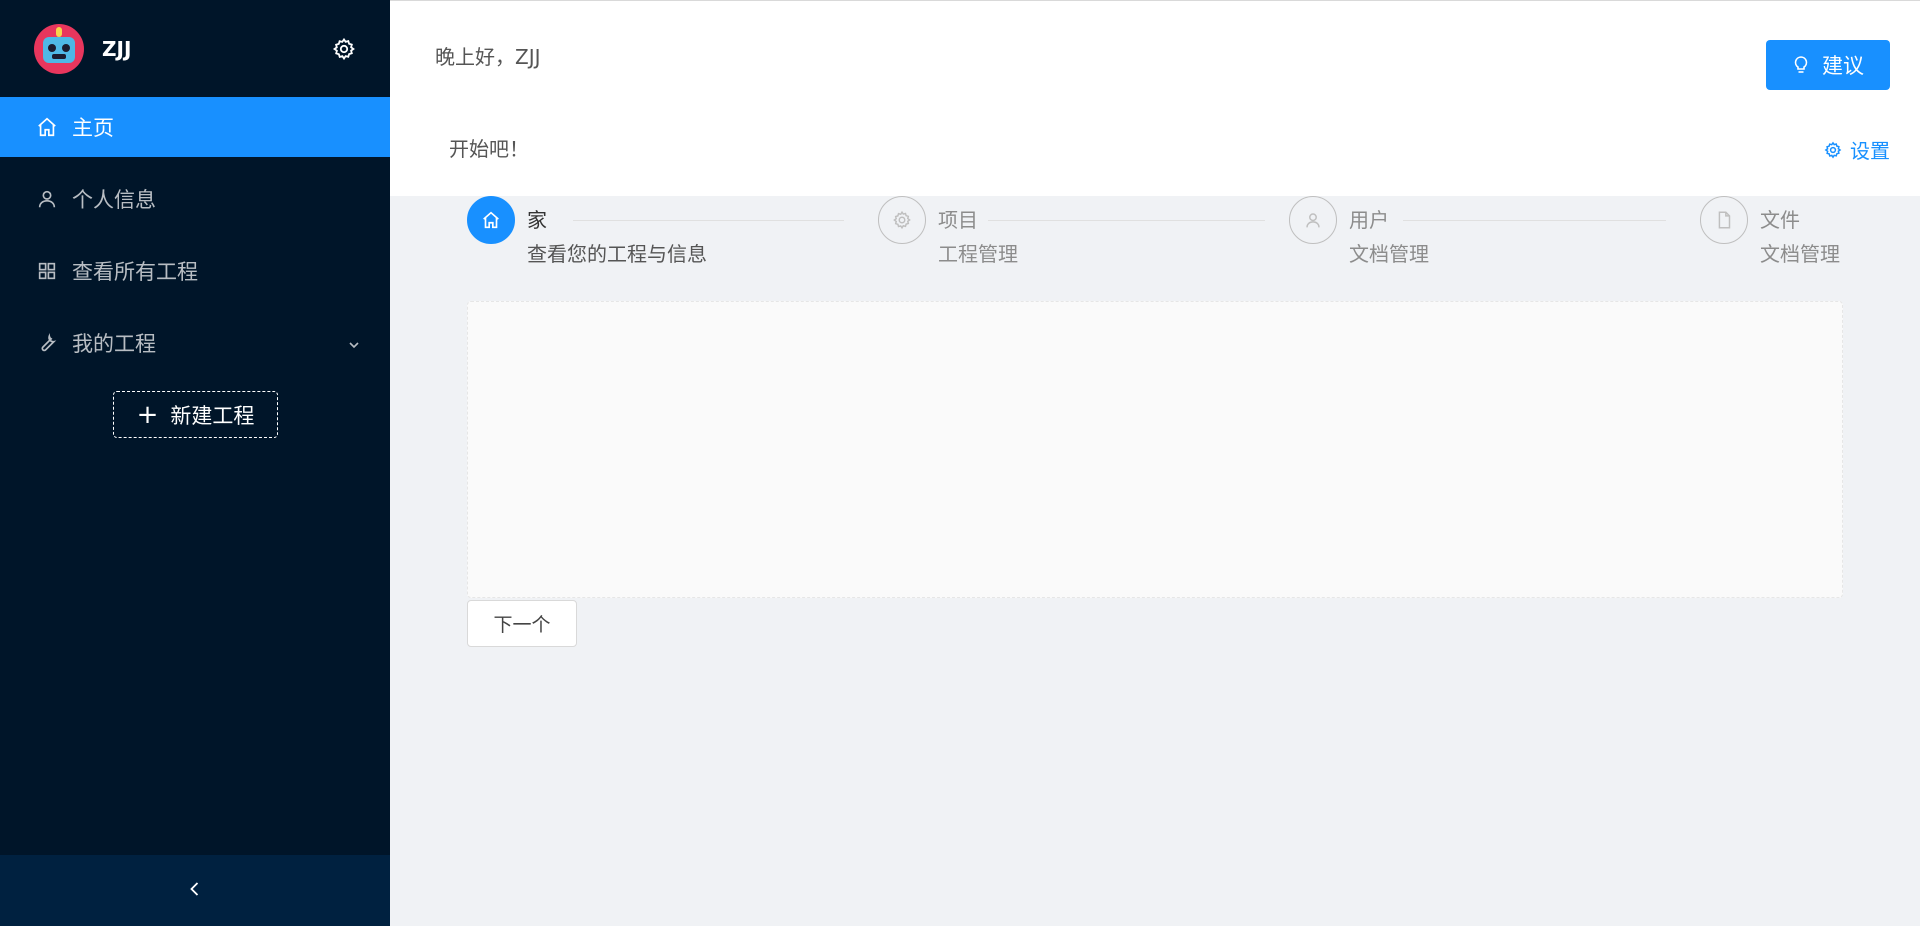  What do you see at coordinates (59, 48) in the screenshot?
I see `avatar` at bounding box center [59, 48].